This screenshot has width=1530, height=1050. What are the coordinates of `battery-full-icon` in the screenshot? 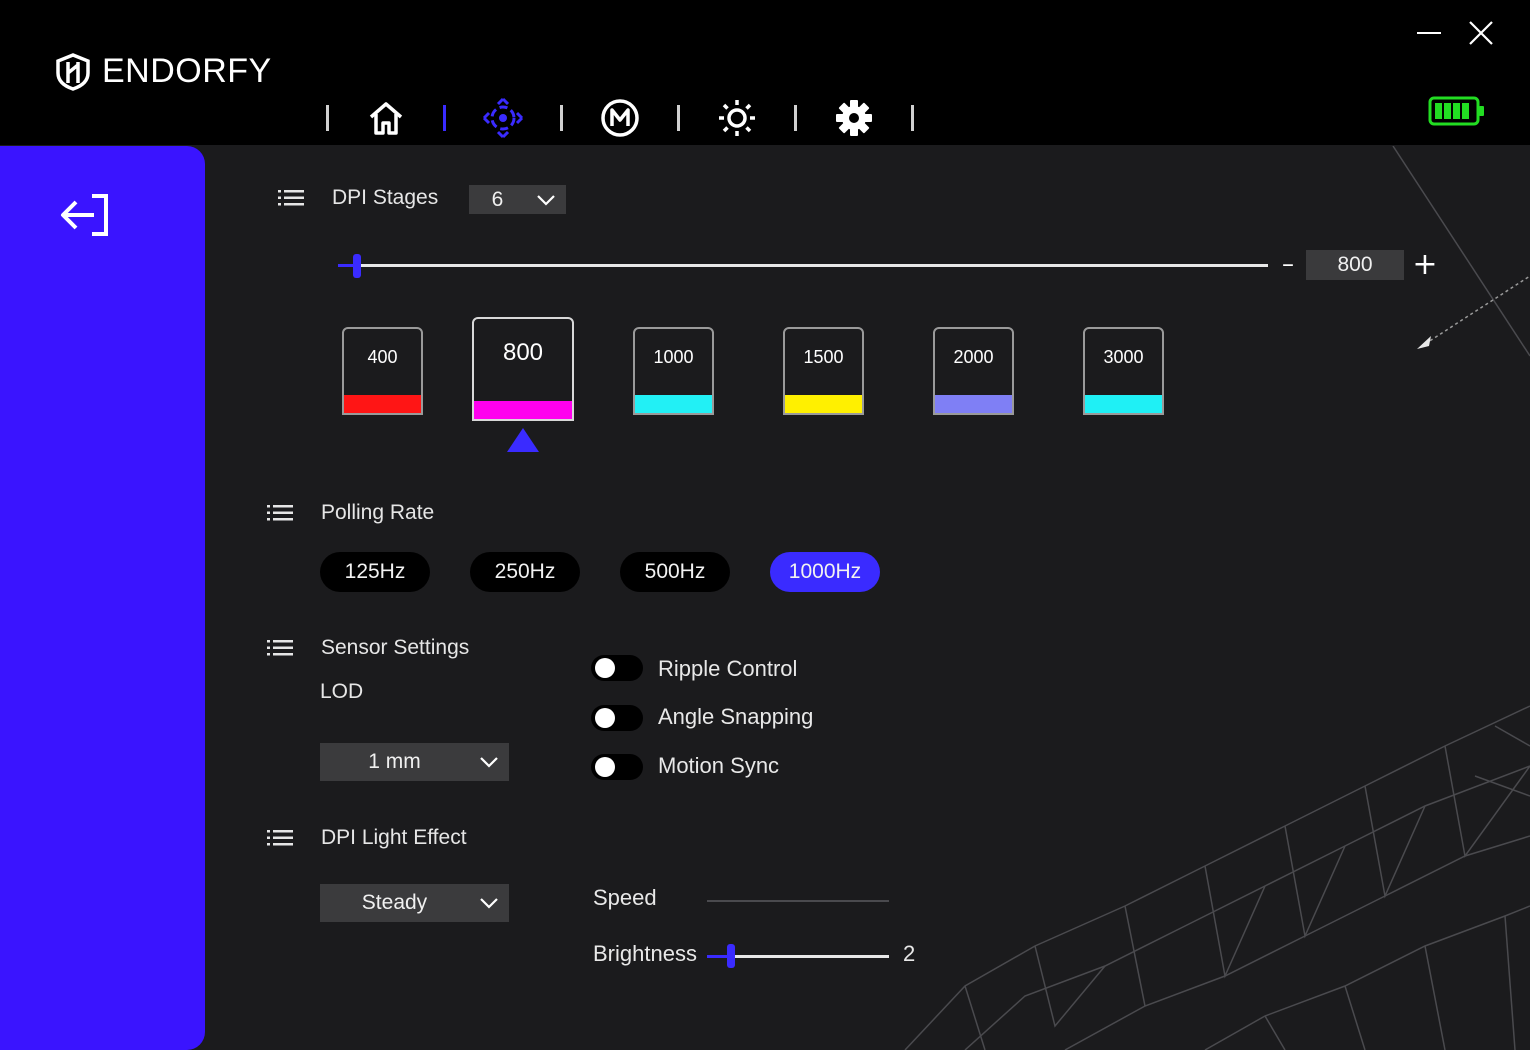 It's located at (1456, 111).